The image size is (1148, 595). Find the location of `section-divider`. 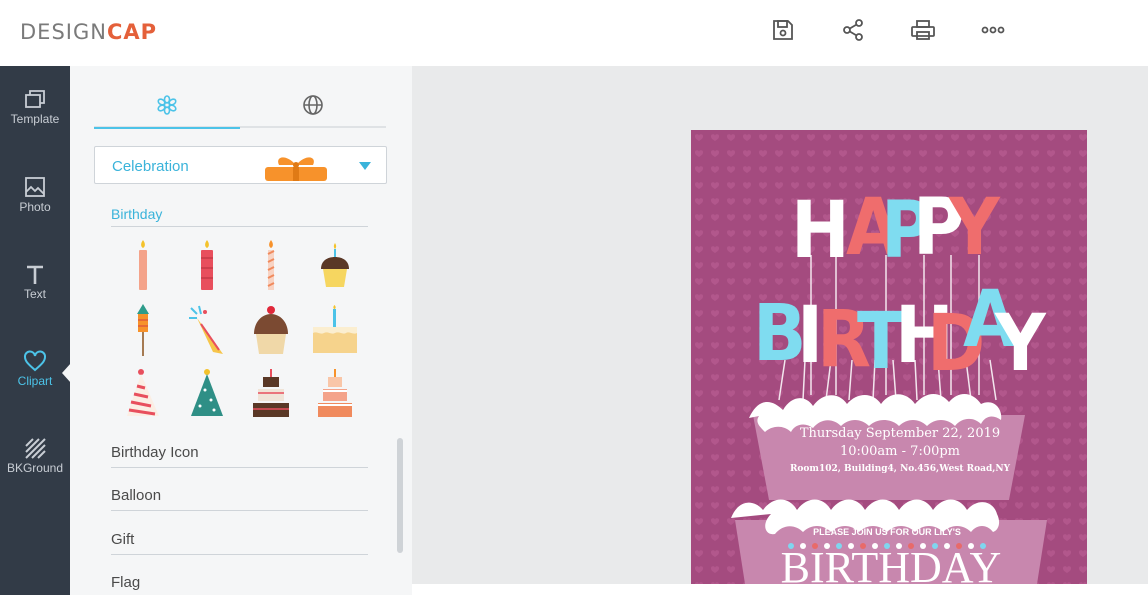

section-divider is located at coordinates (239, 226).